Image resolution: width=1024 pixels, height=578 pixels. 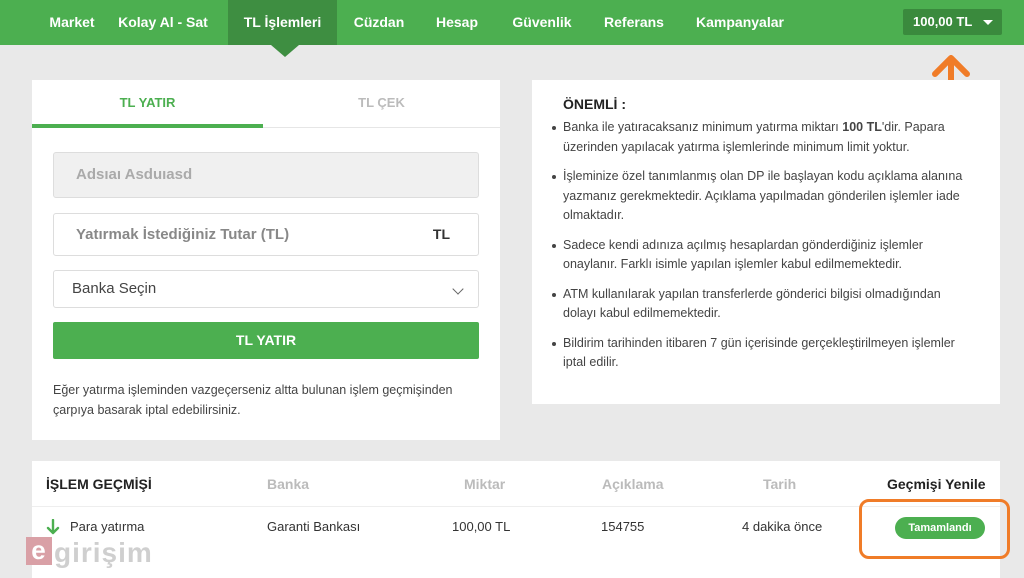 I want to click on nav-item-cuzdan: Cüzdan, so click(x=379, y=22).